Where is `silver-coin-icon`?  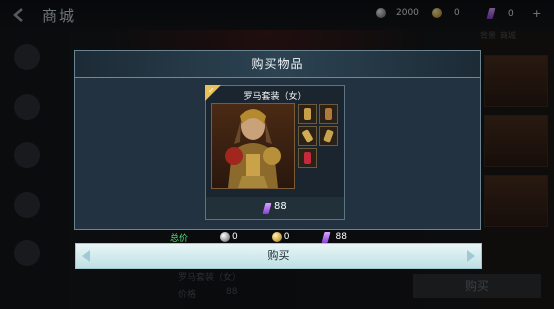 silver-coin-icon is located at coordinates (225, 237).